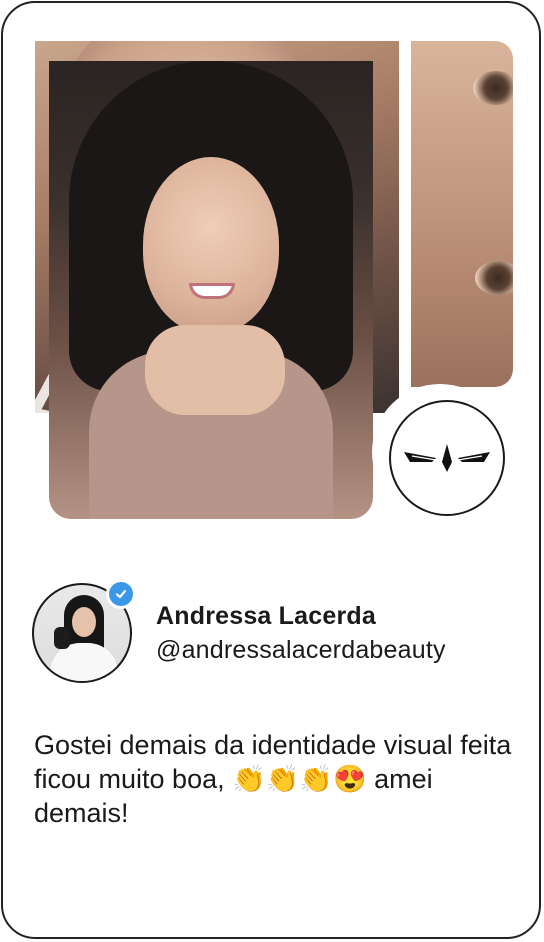  I want to click on profile-handle: @andressalacerdabeauty, so click(301, 650).